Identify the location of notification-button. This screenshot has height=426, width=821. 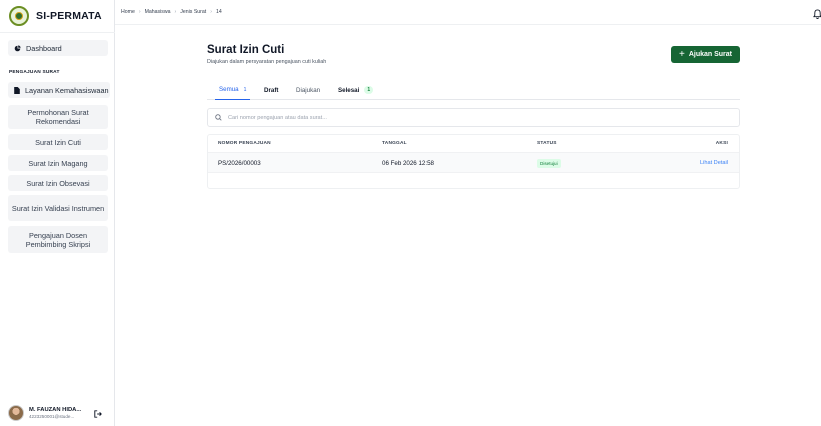
(817, 12).